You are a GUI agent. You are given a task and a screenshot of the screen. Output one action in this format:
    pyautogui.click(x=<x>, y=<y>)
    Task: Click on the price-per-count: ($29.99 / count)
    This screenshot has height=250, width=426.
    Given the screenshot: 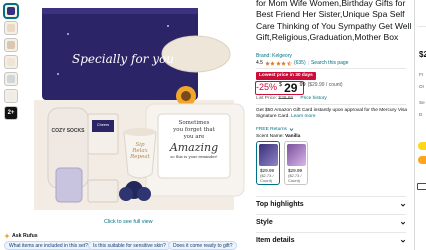 What is the action you would take?
    pyautogui.click(x=325, y=85)
    